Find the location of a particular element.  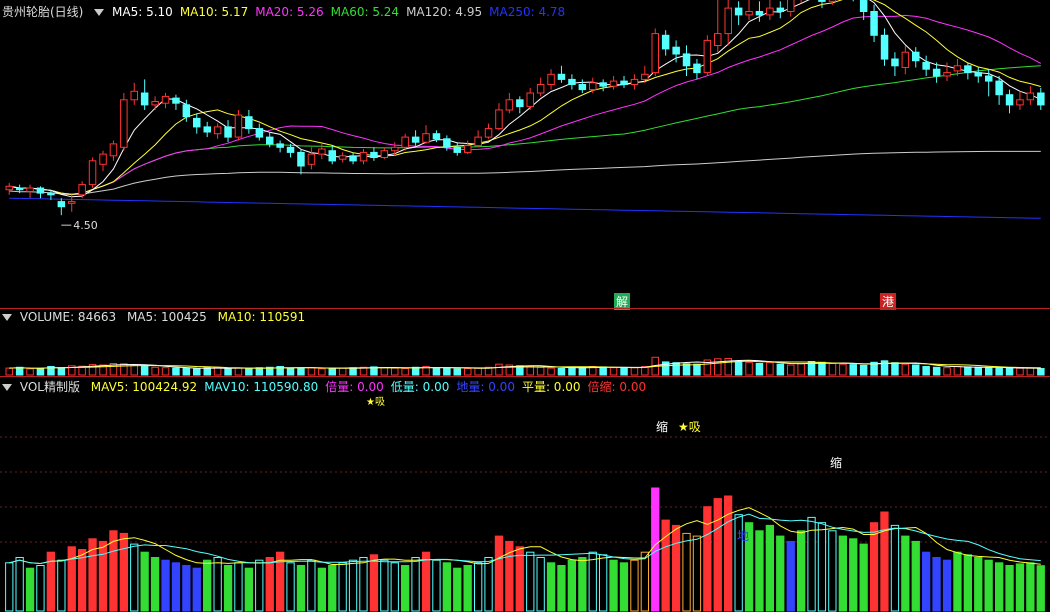

ma-legend-3: MA60: 5.24 is located at coordinates (365, 12).